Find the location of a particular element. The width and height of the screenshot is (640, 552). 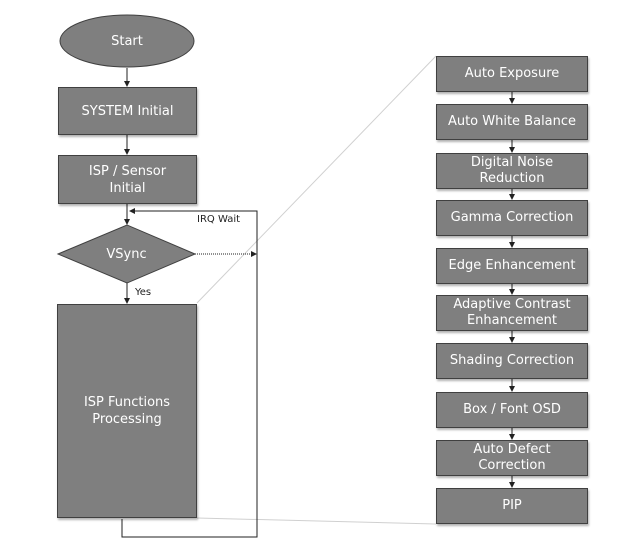

zoom-line-bottom is located at coordinates (316, 521).